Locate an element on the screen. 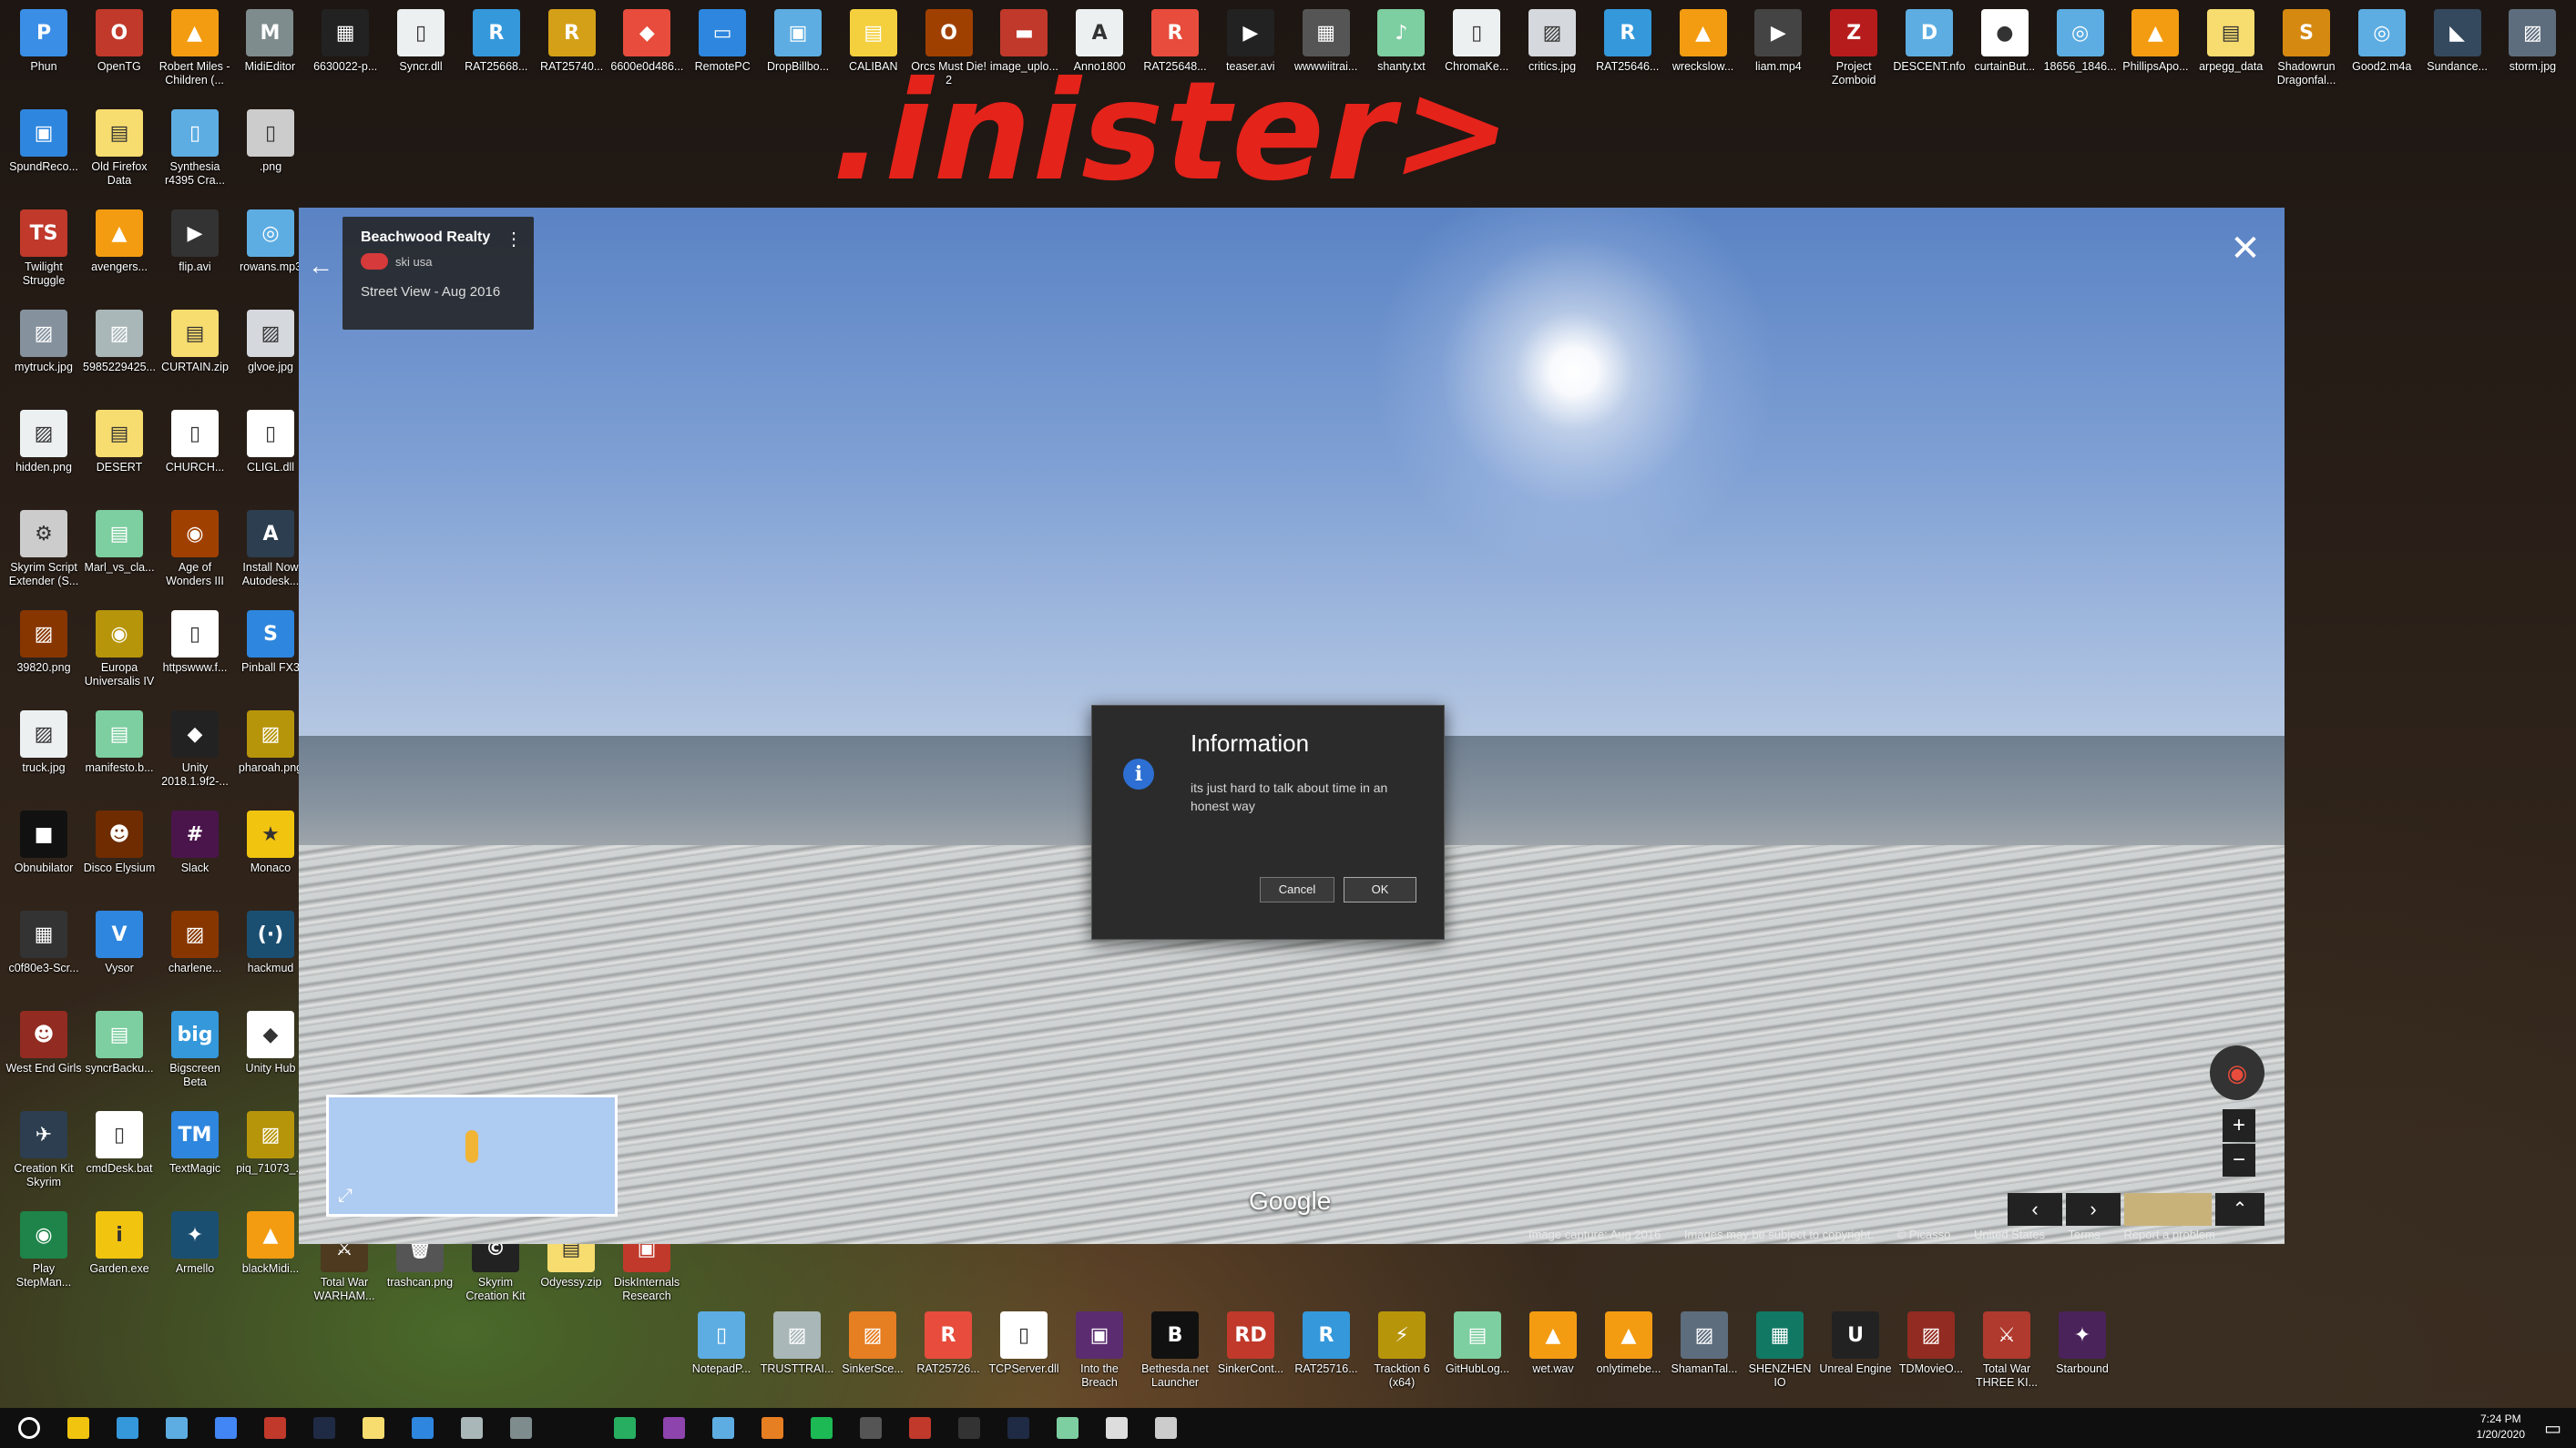 The width and height of the screenshot is (2576, 1448). file-explorer-icon is located at coordinates (78, 1428).